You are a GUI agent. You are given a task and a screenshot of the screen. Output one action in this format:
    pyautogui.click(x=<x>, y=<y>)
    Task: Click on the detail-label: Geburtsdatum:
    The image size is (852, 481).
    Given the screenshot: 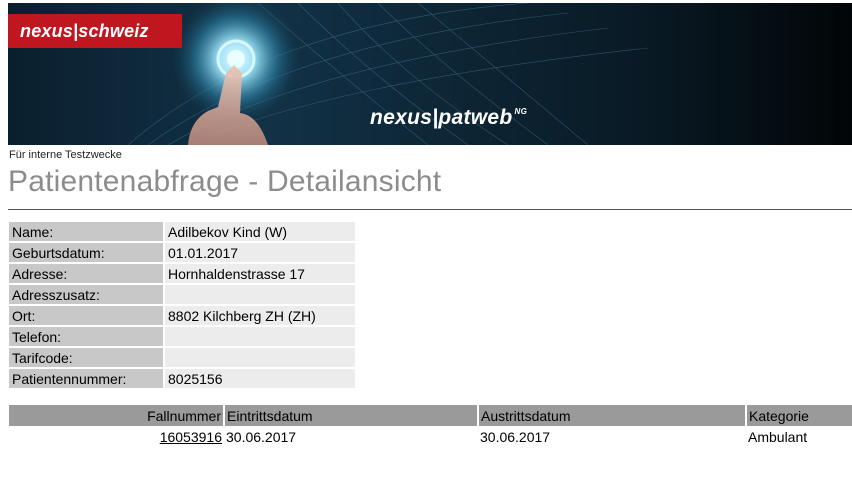 What is the action you would take?
    pyautogui.click(x=87, y=252)
    